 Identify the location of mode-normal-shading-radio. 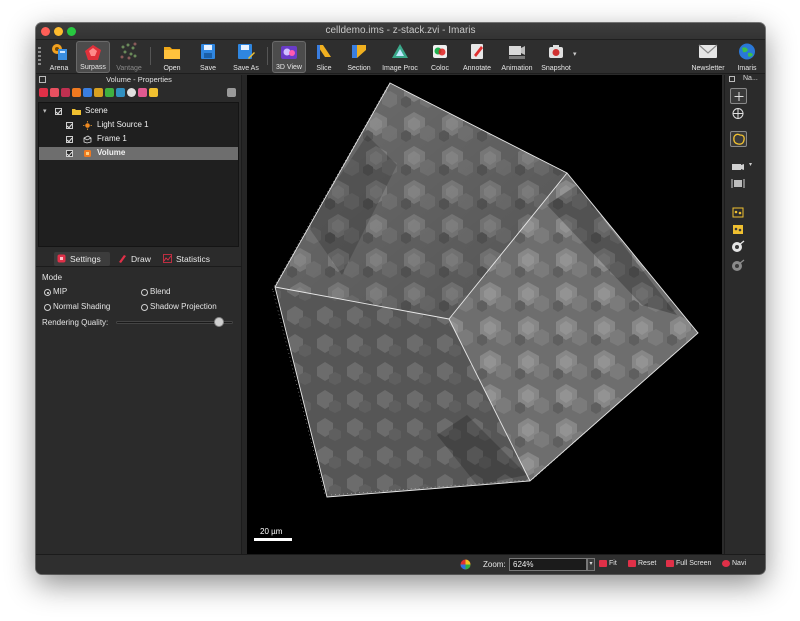
(47, 307).